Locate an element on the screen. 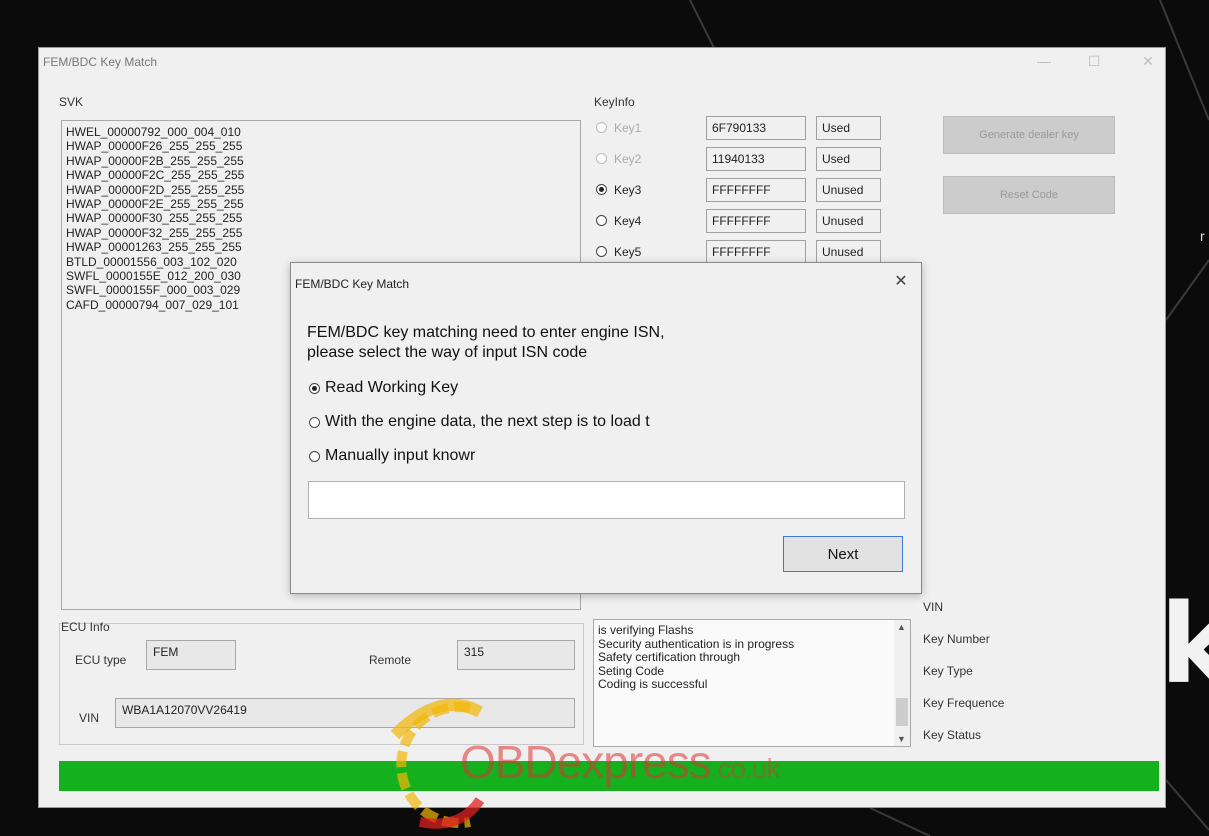  key-row-2: Key2 11940133 Used is located at coordinates (746, 160).